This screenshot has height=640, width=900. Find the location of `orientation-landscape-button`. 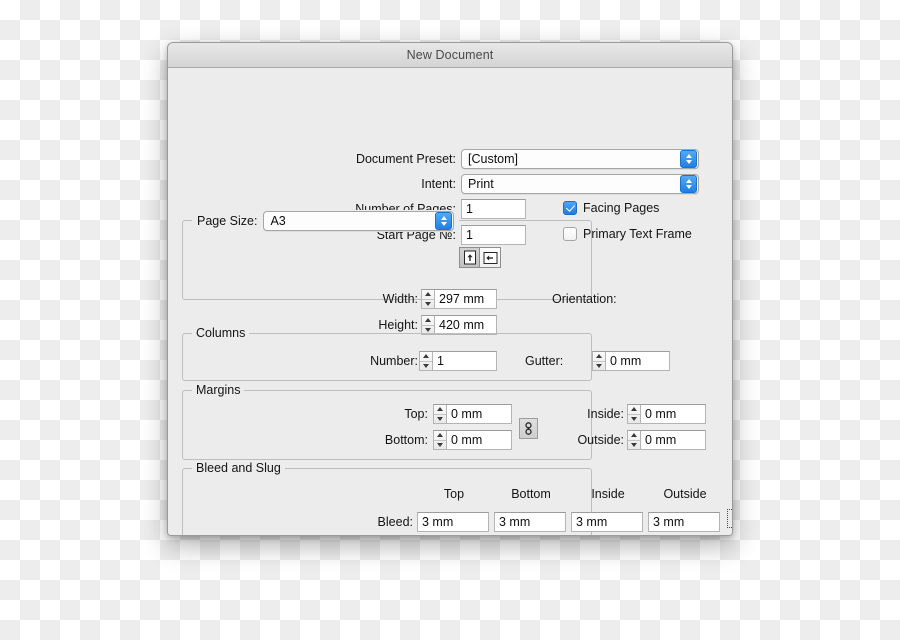

orientation-landscape-button is located at coordinates (490, 257).